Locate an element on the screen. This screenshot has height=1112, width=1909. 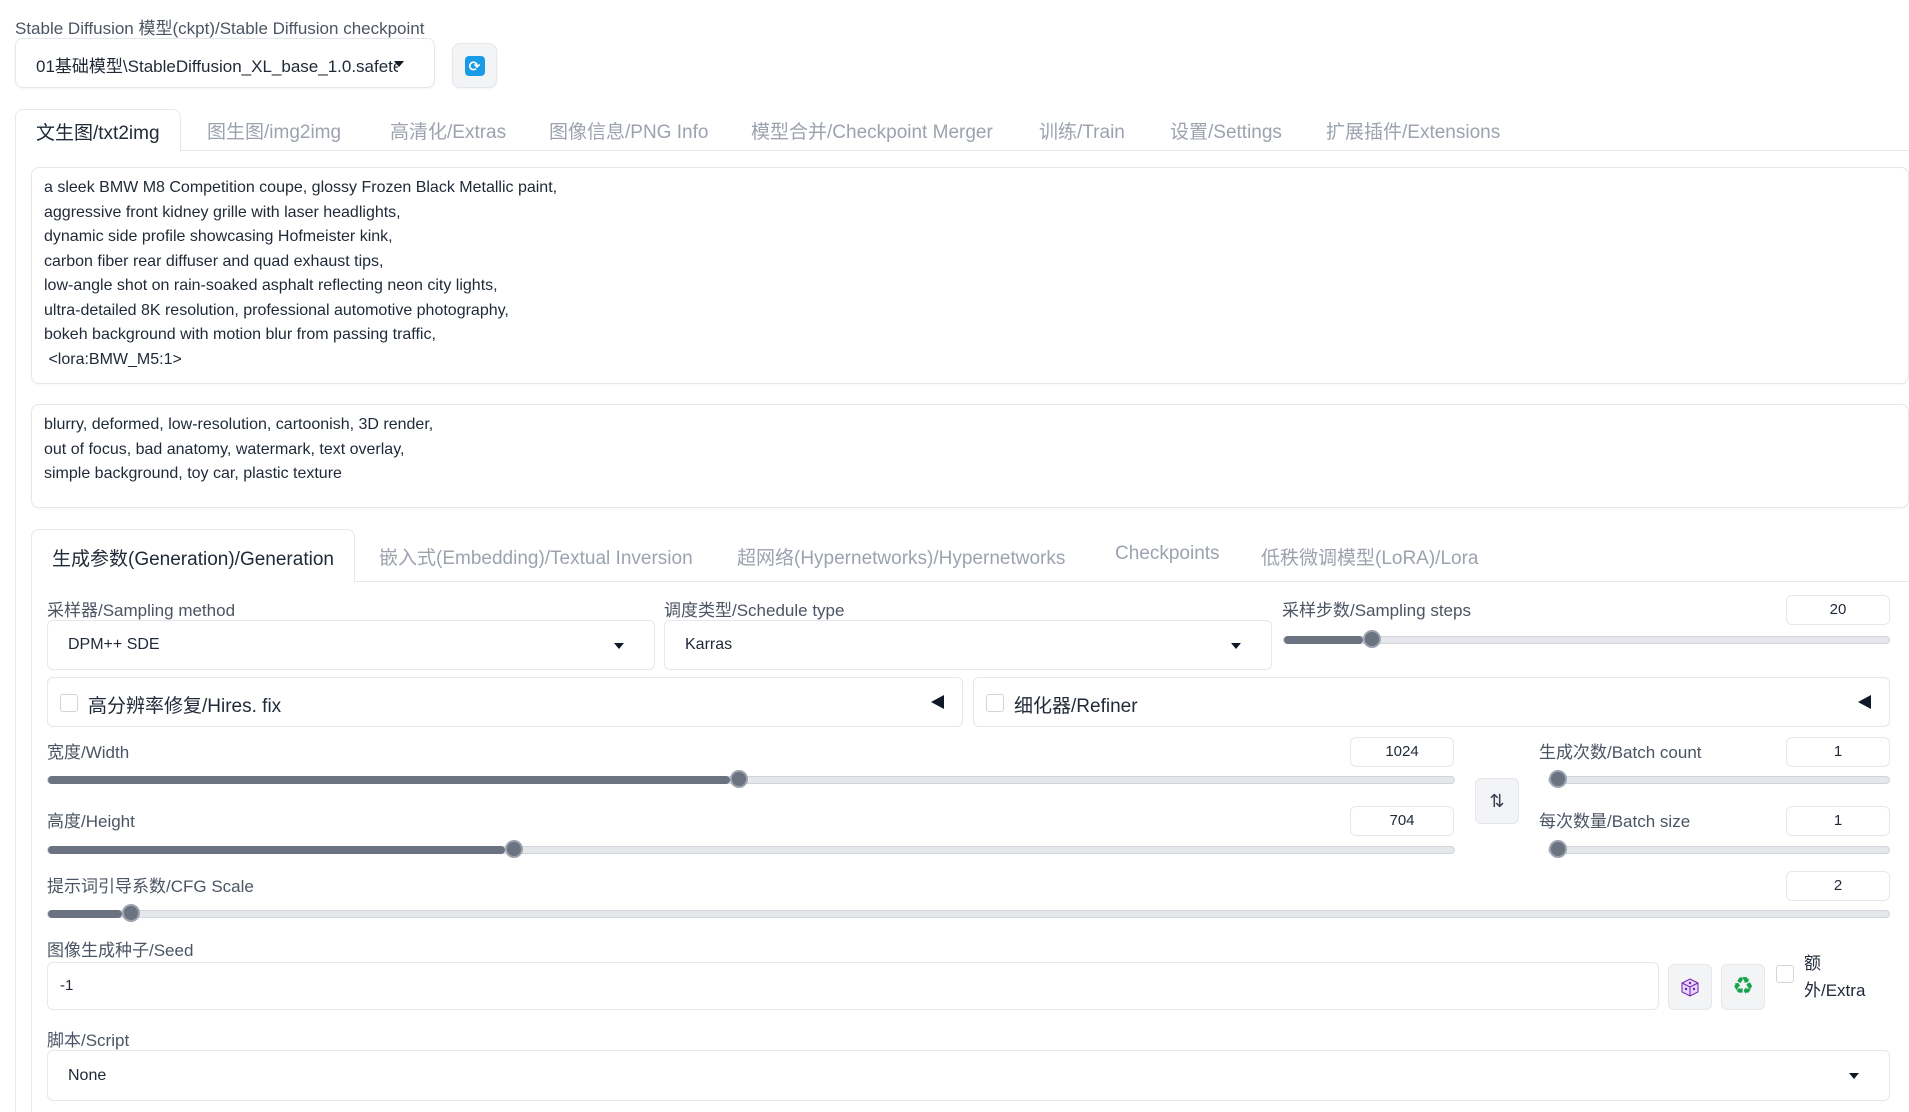
hires-fix-label: 高分辨率修复/Hires. fix is located at coordinates (185, 706).